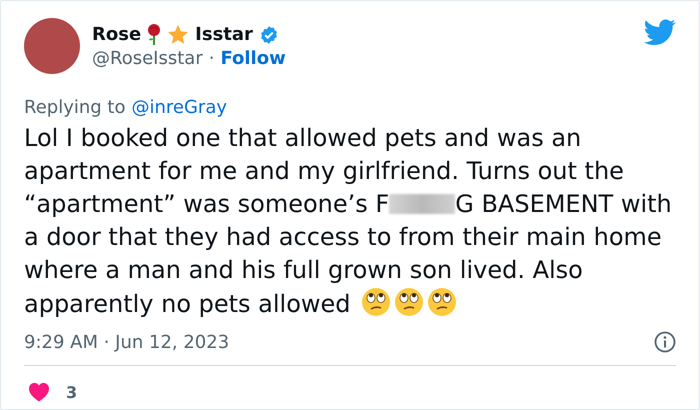 This screenshot has width=700, height=410. I want to click on user-handle: @RoseIsstar, so click(147, 58).